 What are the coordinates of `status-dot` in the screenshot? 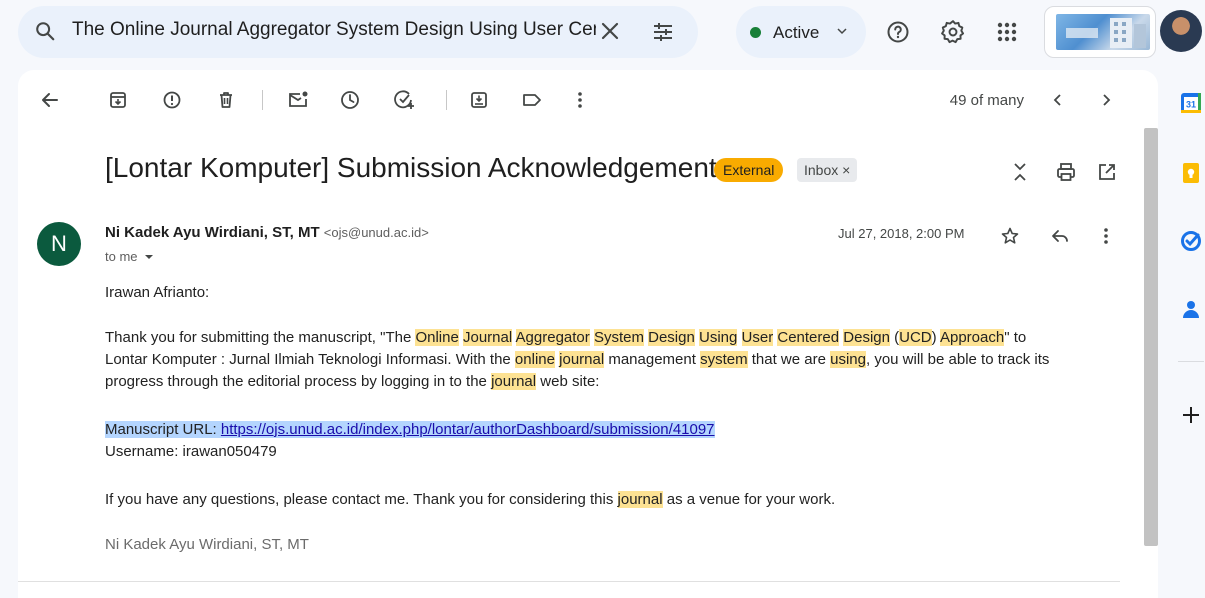 It's located at (755, 32).